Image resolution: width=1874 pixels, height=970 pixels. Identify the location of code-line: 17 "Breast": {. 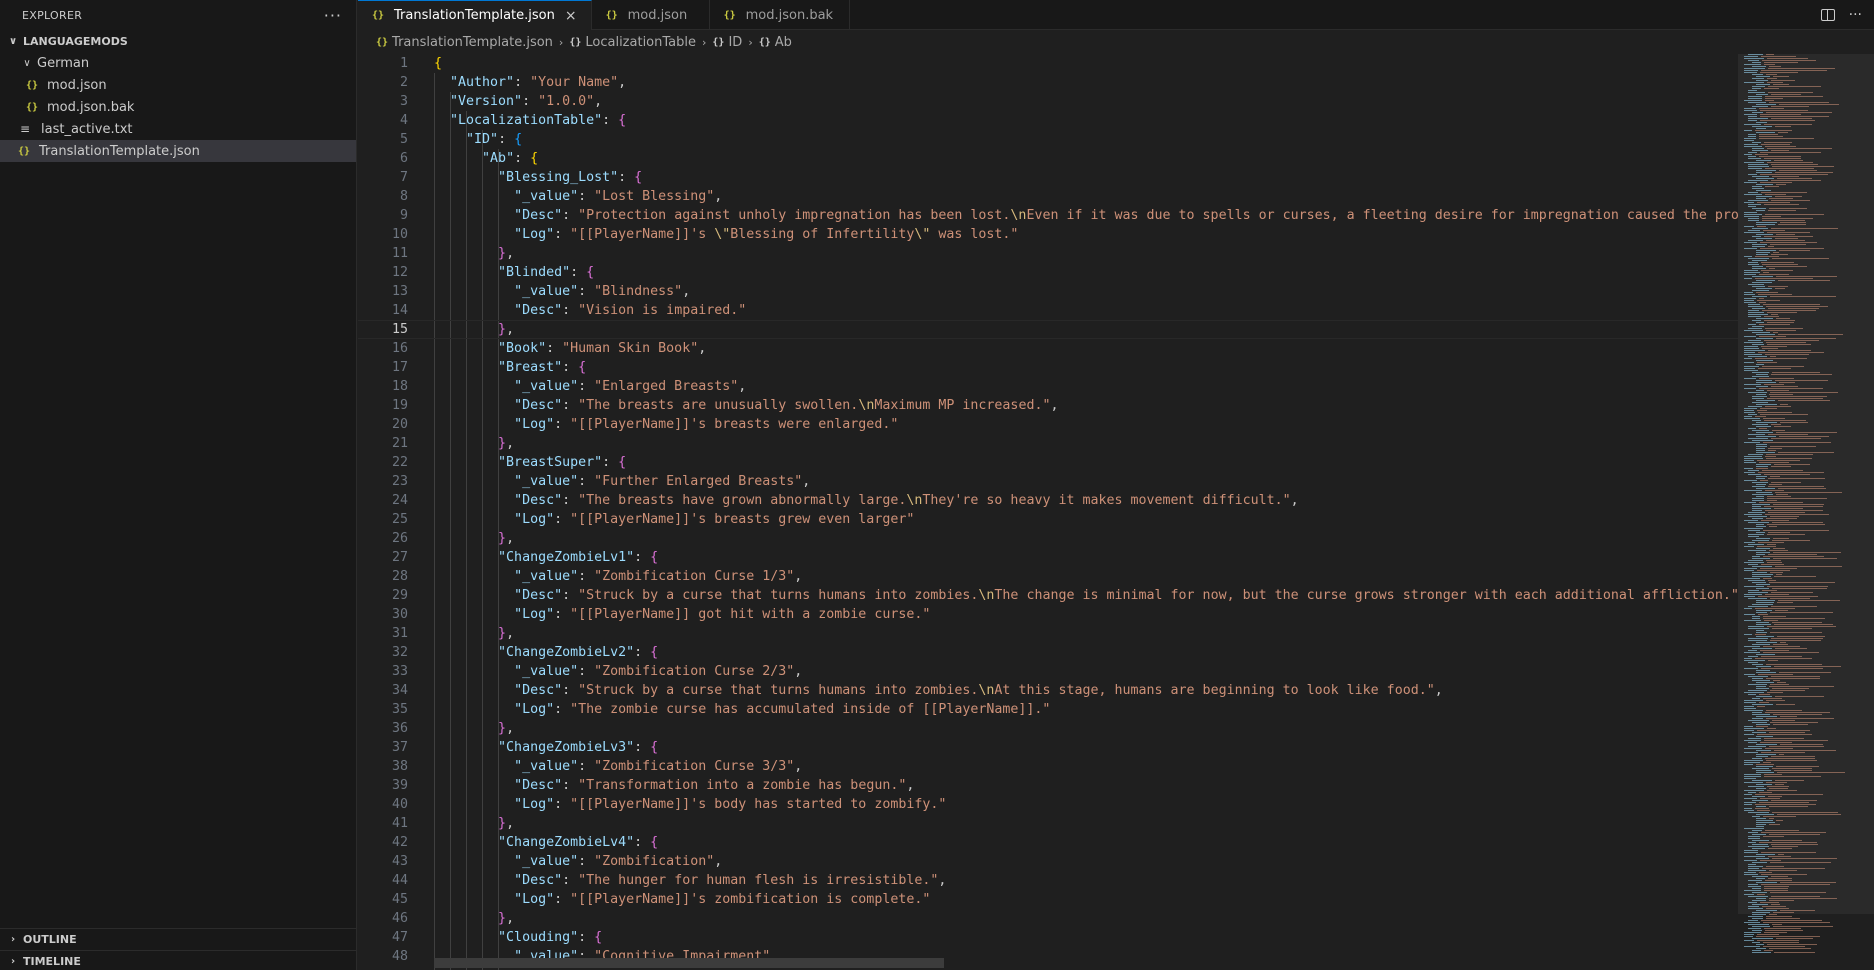
(1048, 367).